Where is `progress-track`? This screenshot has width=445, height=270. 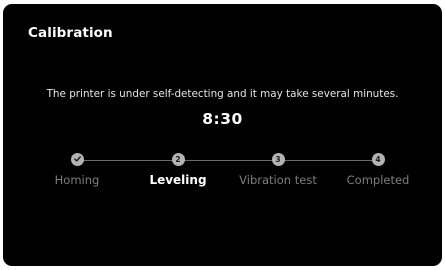 progress-track is located at coordinates (227, 160).